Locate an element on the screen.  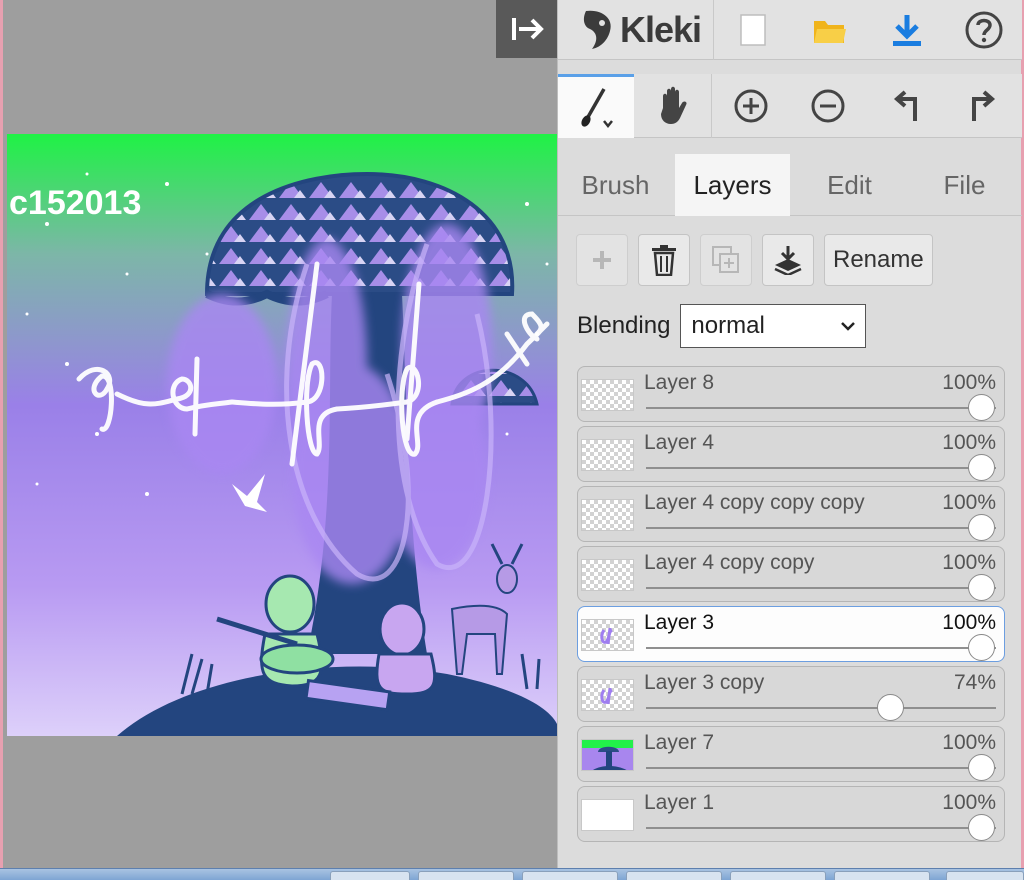
merge-down-button is located at coordinates (788, 260).